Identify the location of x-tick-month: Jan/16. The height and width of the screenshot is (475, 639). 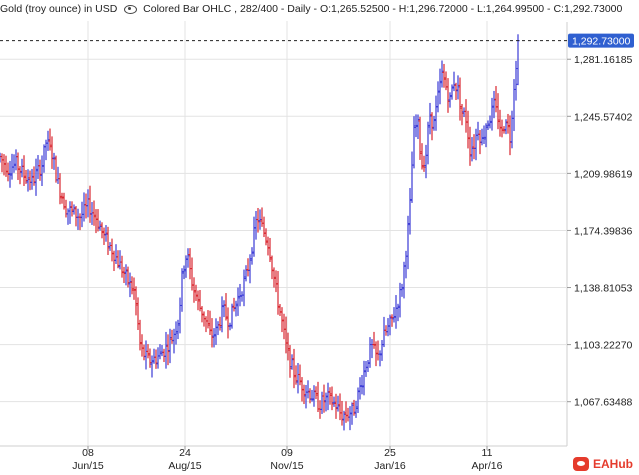
(390, 466).